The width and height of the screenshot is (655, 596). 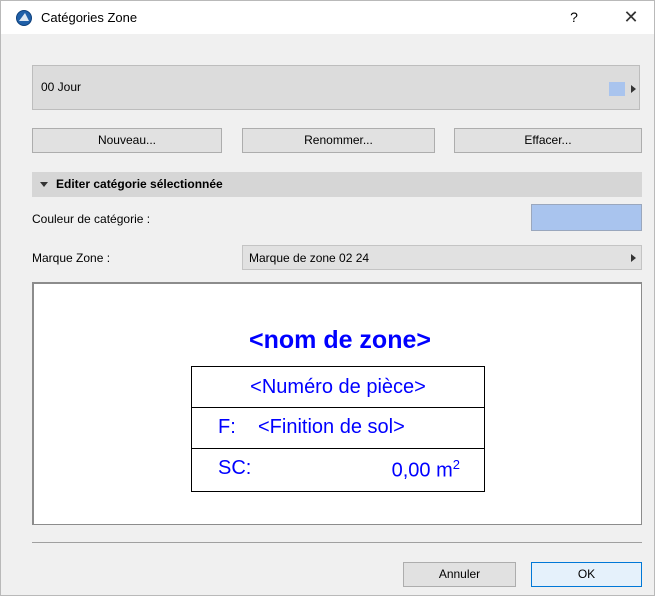 I want to click on selected-category-label: 00 Jour, so click(x=61, y=87).